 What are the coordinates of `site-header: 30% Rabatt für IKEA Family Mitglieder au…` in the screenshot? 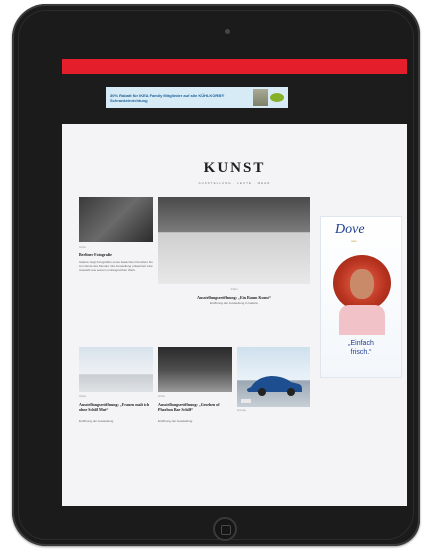 It's located at (234, 99).